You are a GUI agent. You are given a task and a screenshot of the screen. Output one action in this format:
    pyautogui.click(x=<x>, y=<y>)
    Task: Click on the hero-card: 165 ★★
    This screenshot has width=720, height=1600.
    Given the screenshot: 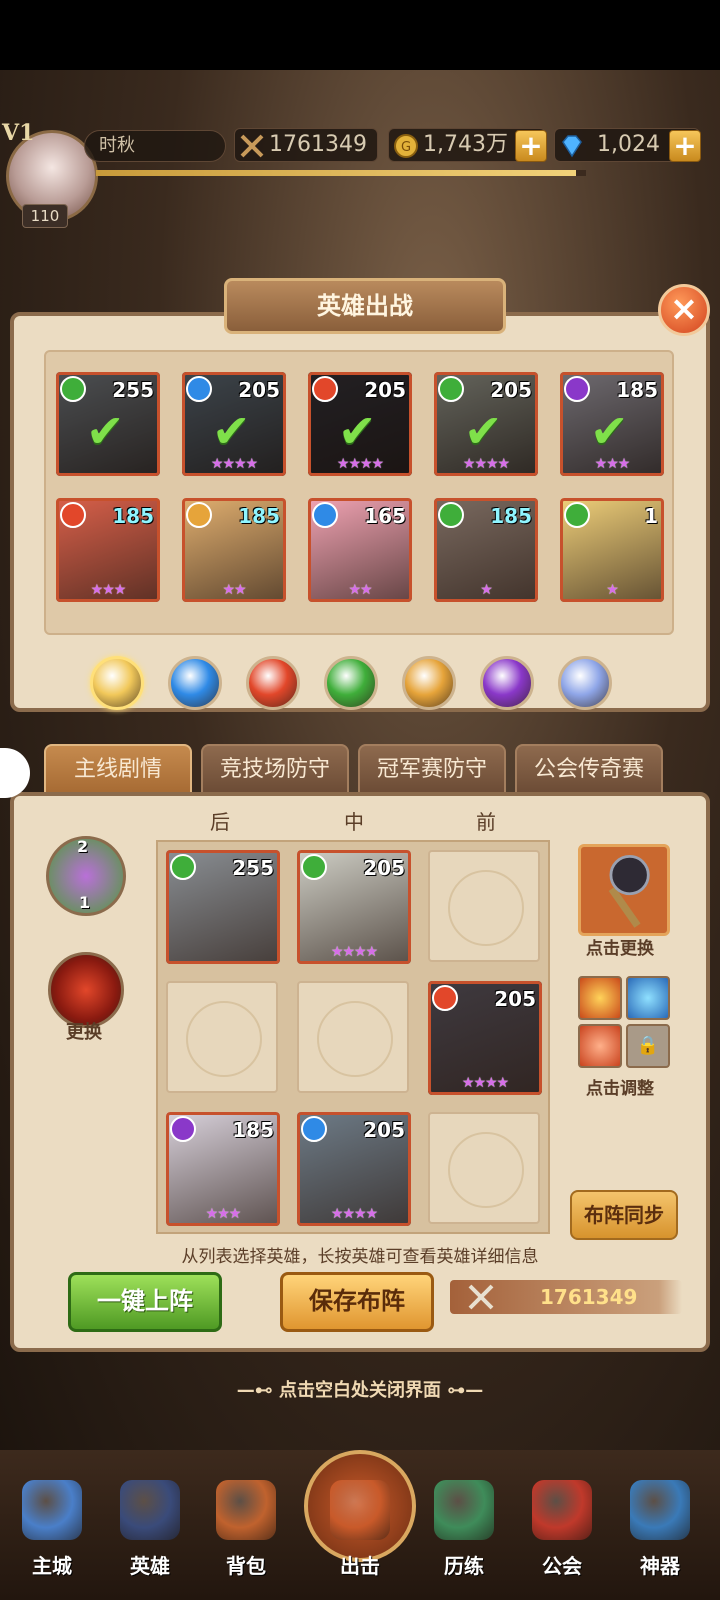 What is the action you would take?
    pyautogui.click(x=360, y=550)
    